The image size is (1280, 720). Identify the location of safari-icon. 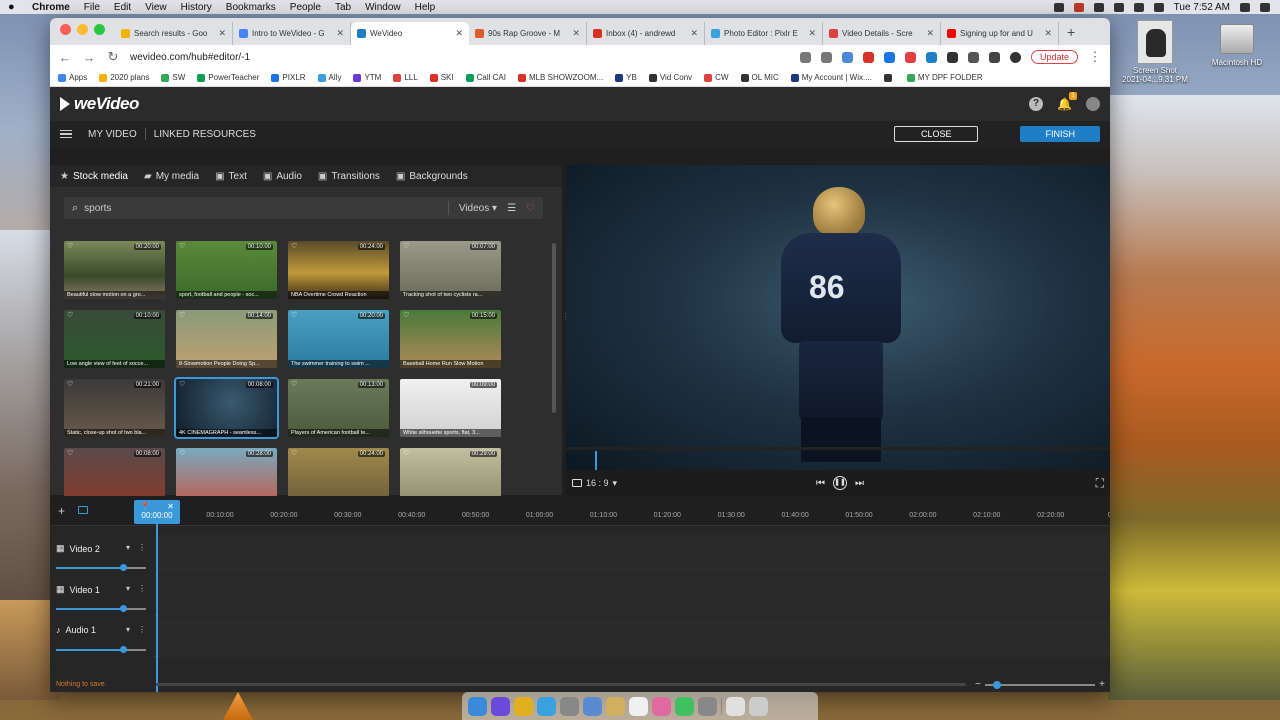
(546, 706).